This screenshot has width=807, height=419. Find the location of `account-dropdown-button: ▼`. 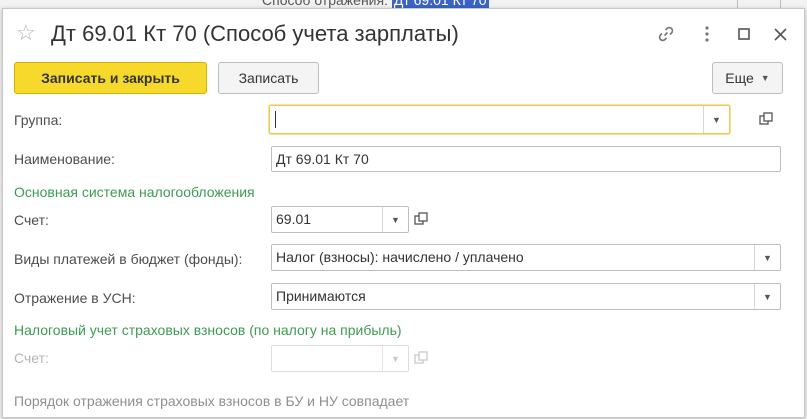

account-dropdown-button: ▼ is located at coordinates (395, 219).